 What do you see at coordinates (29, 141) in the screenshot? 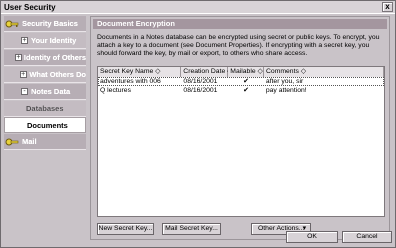
I see `sidebar-item-label: Mail` at bounding box center [29, 141].